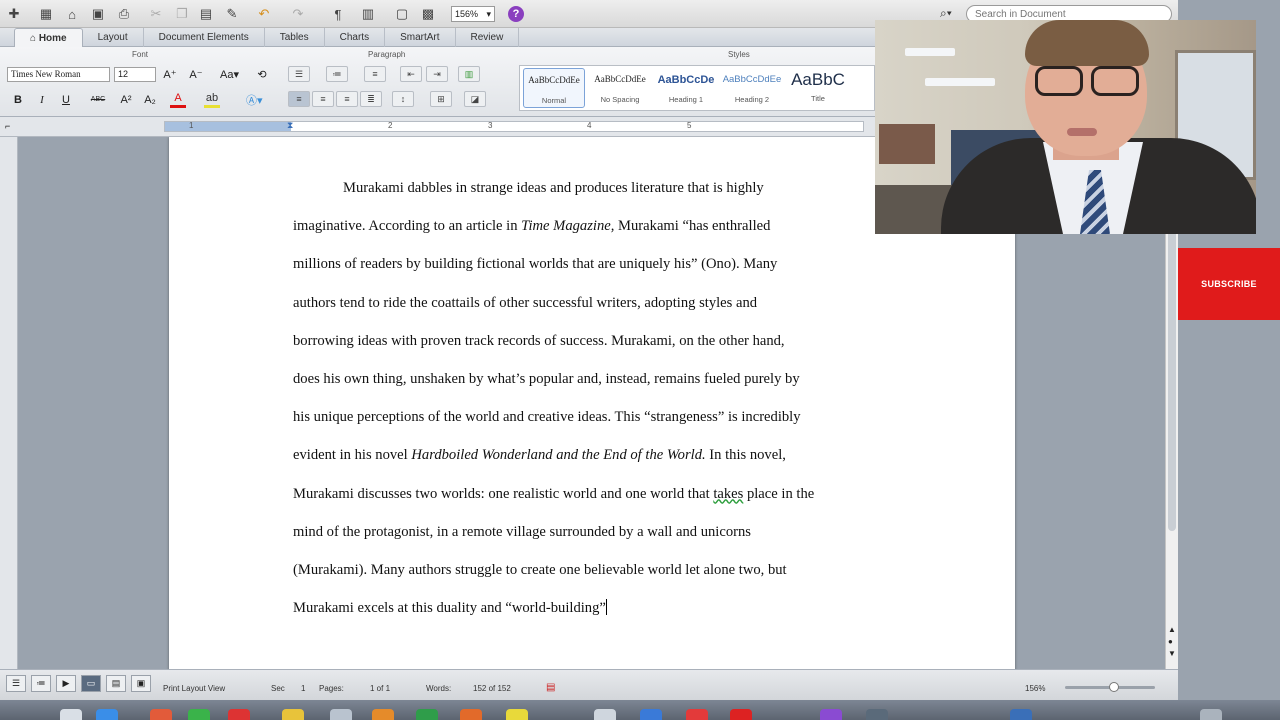 The width and height of the screenshot is (1280, 720). I want to click on paste-icon: ▤, so click(206, 14).